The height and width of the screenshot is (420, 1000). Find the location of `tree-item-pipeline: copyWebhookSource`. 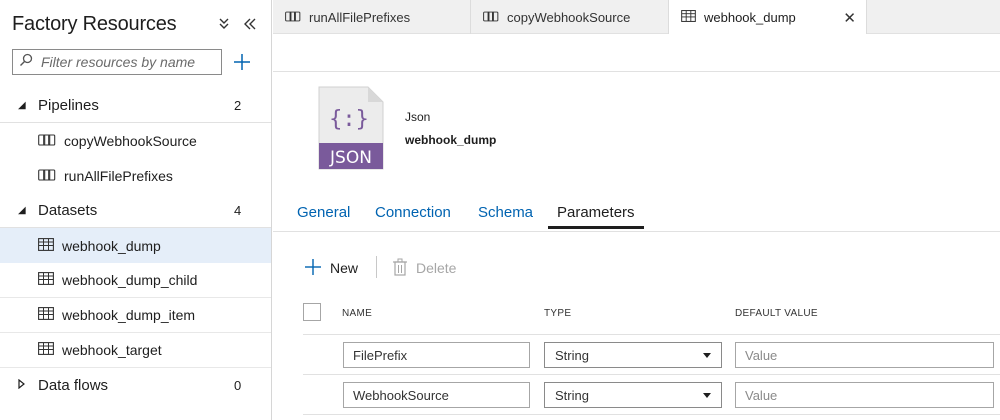

tree-item-pipeline: copyWebhookSource is located at coordinates (135, 140).